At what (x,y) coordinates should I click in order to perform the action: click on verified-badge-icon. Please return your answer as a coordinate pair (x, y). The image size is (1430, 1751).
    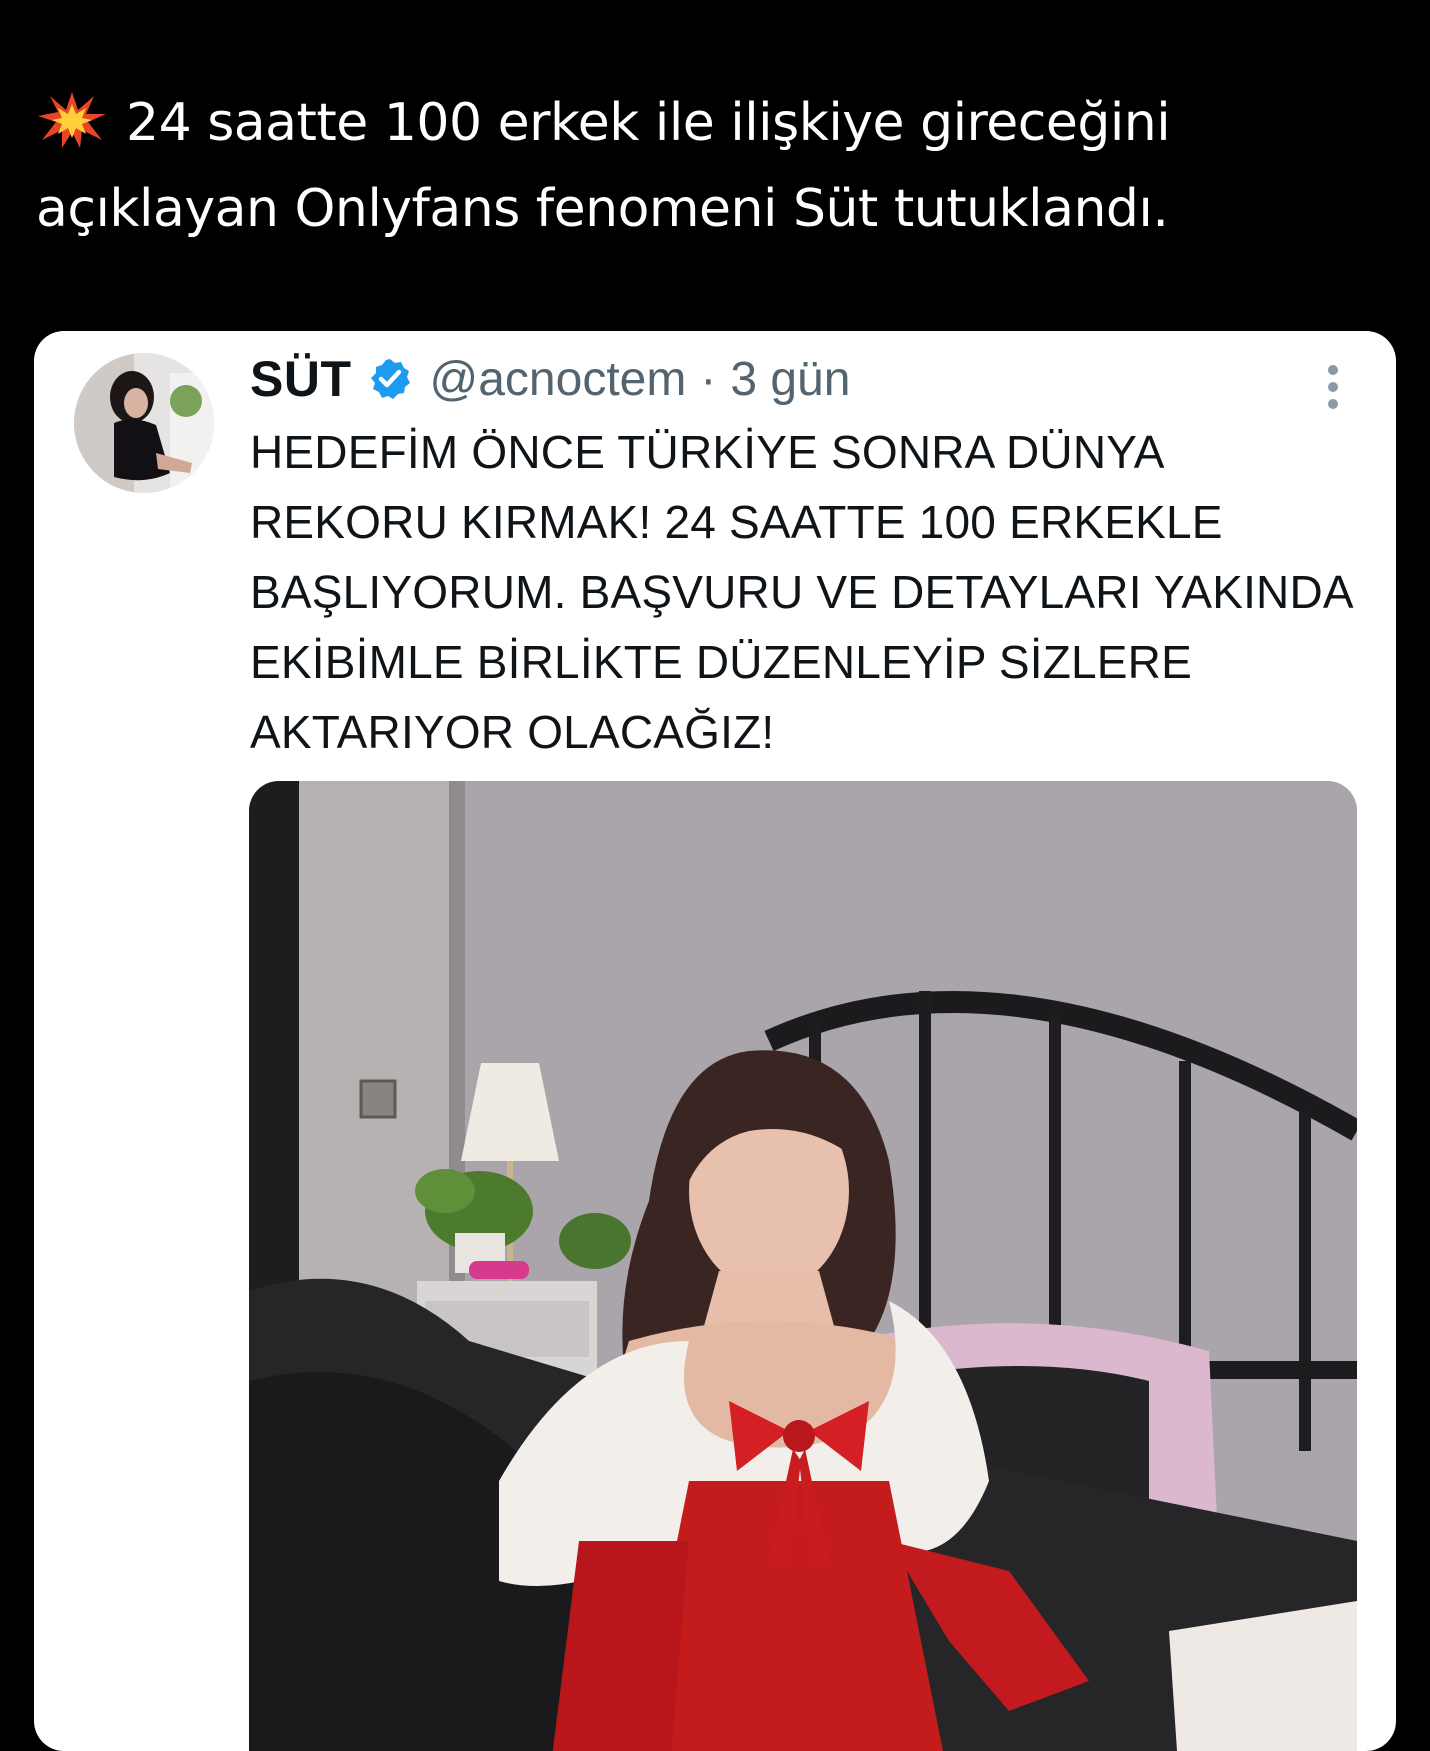
    Looking at the image, I should click on (390, 379).